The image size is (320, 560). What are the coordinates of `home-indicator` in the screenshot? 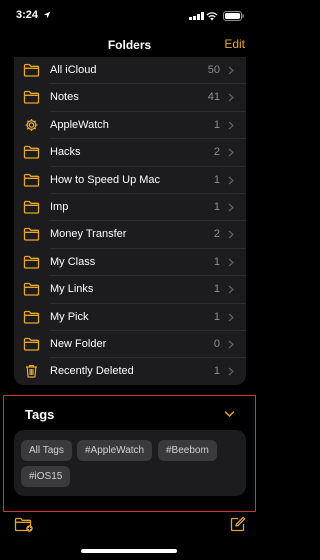 It's located at (129, 551).